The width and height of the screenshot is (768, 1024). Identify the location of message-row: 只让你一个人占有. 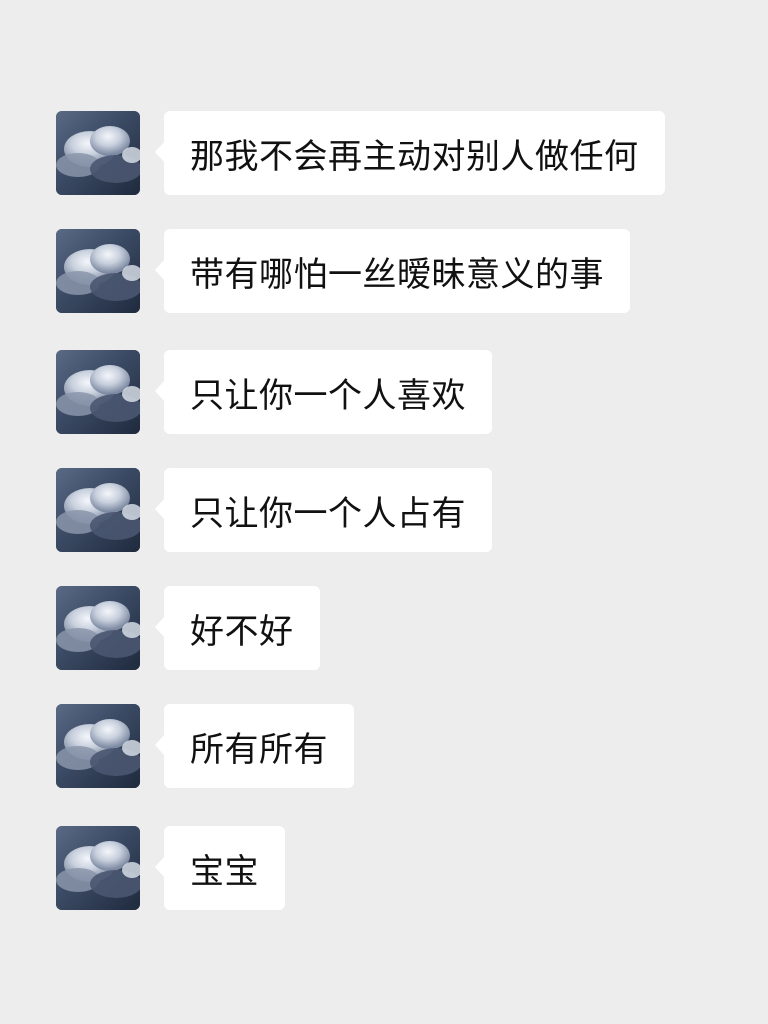
(274, 510).